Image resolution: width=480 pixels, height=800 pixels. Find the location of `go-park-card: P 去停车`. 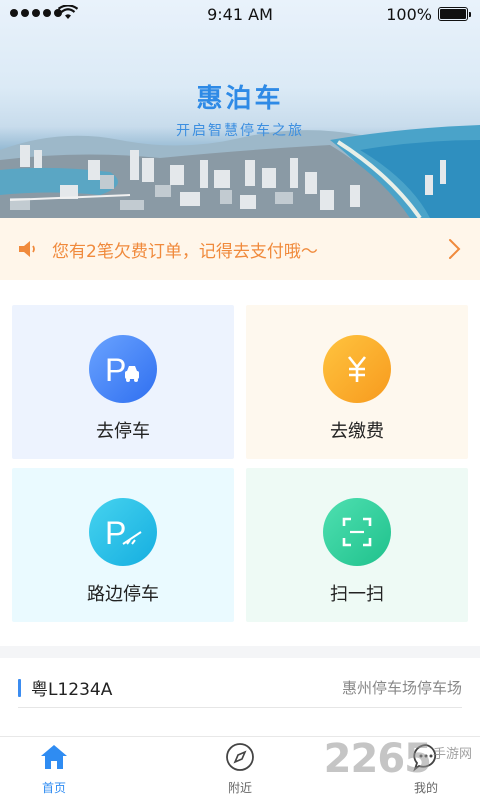

go-park-card: P 去停车 is located at coordinates (123, 382).